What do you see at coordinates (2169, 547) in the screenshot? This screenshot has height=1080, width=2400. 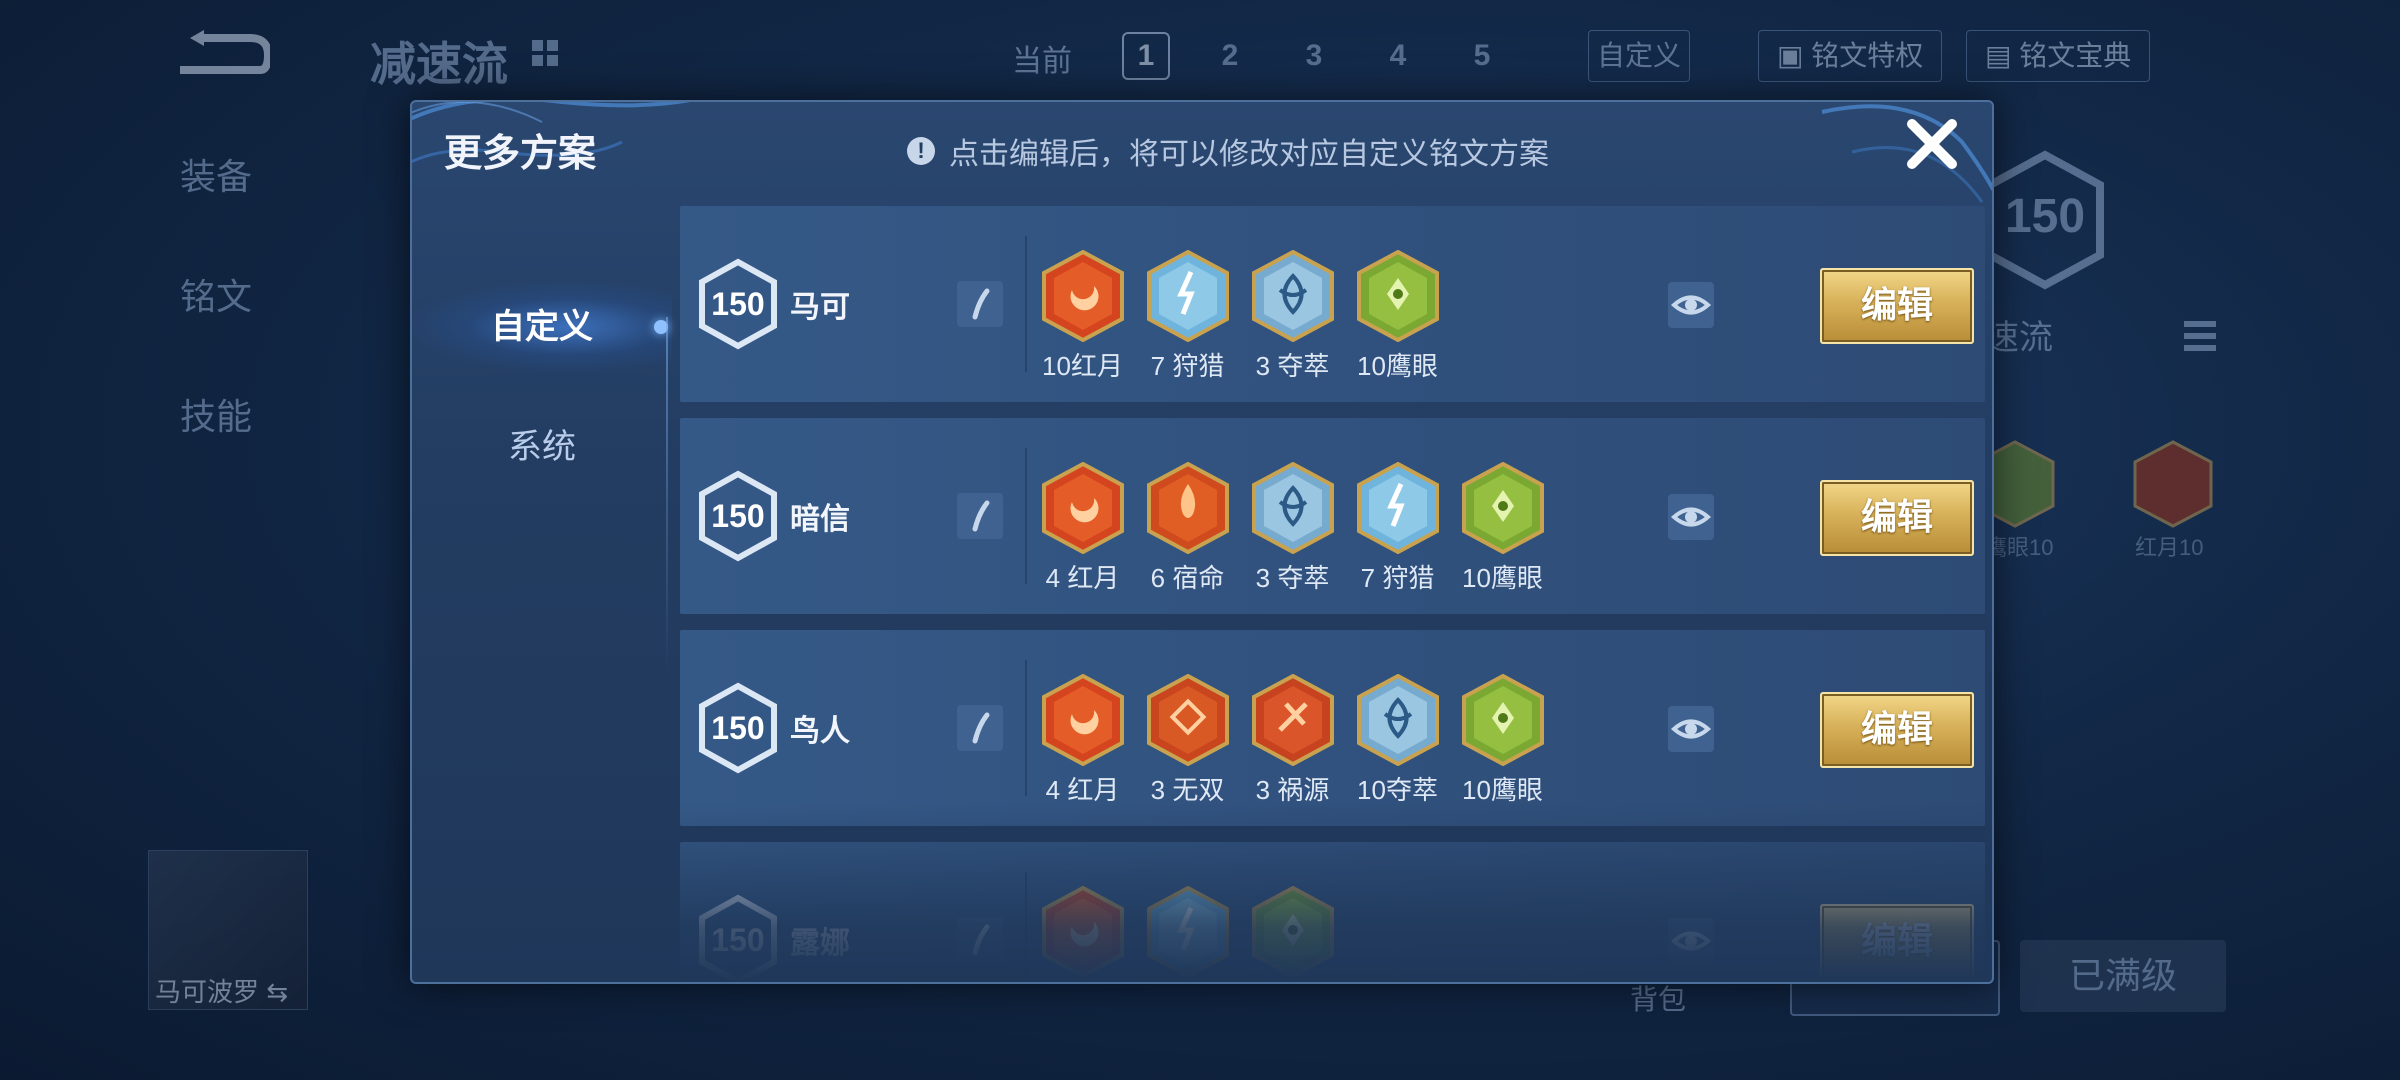 I see `peek-rune-label: 红月10` at bounding box center [2169, 547].